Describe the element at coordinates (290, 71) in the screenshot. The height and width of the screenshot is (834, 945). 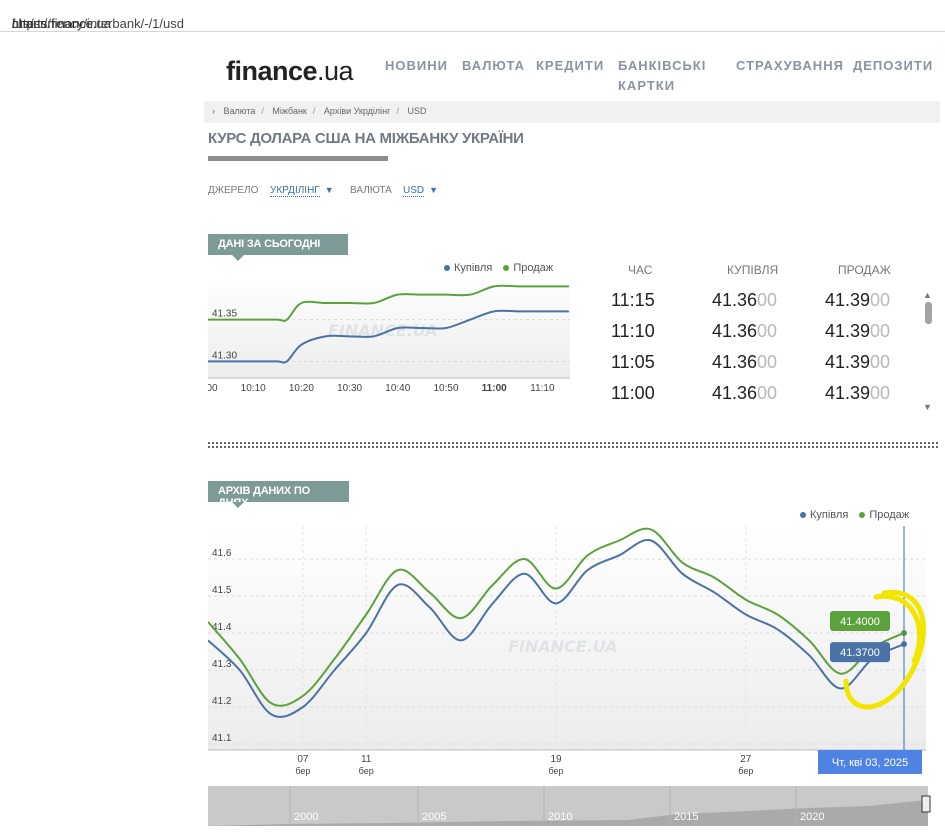
I see `site-logo: finance.ua` at that location.